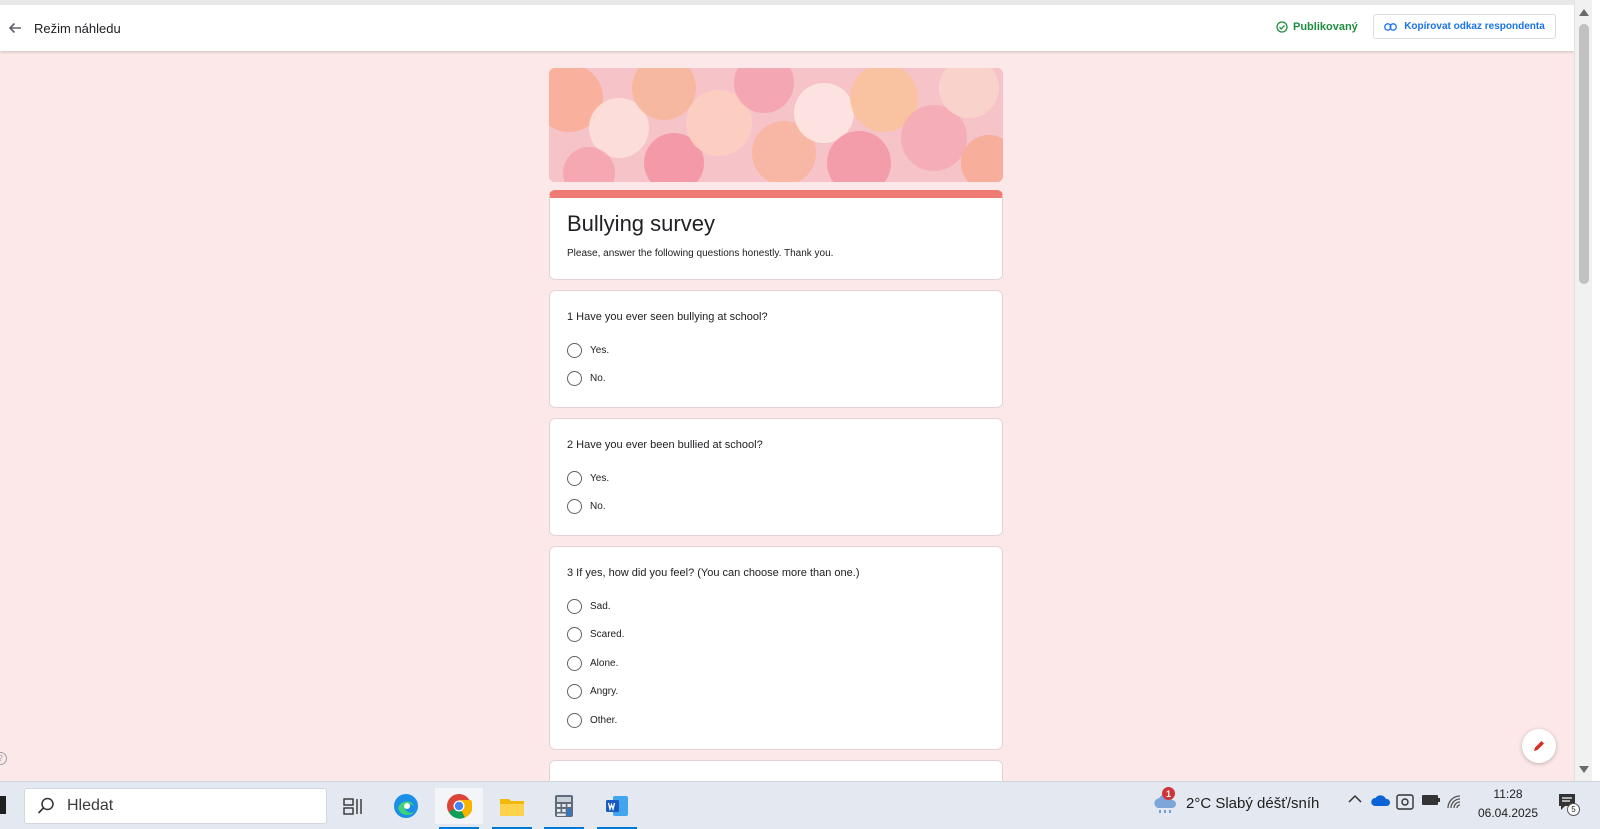  I want to click on option-list: Sad. Scared. Alone. Angry. Other., so click(775, 663).